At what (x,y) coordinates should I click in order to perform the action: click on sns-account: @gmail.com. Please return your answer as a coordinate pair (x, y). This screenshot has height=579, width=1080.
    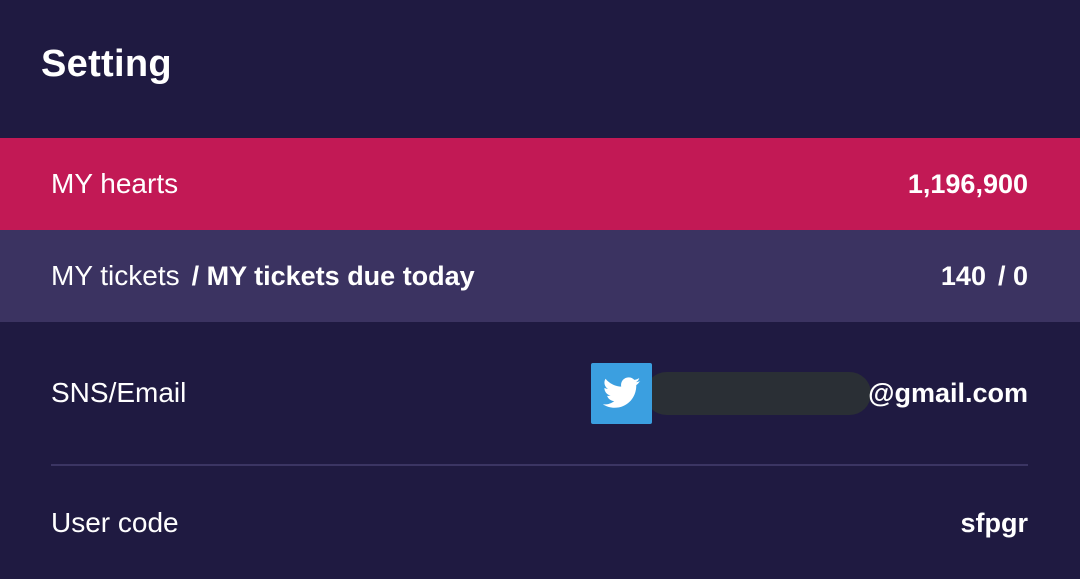
    Looking at the image, I should click on (809, 393).